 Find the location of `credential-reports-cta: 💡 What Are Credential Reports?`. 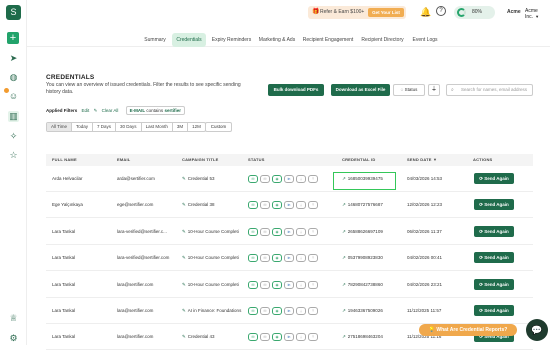

credential-reports-cta: 💡 What Are Credential Reports? is located at coordinates (468, 330).